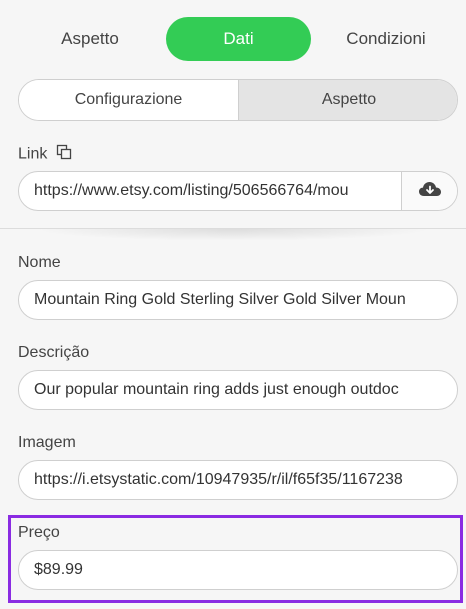 The height and width of the screenshot is (609, 466). I want to click on top-tabs: Aspetto Dati Condizioni, so click(233, 40).